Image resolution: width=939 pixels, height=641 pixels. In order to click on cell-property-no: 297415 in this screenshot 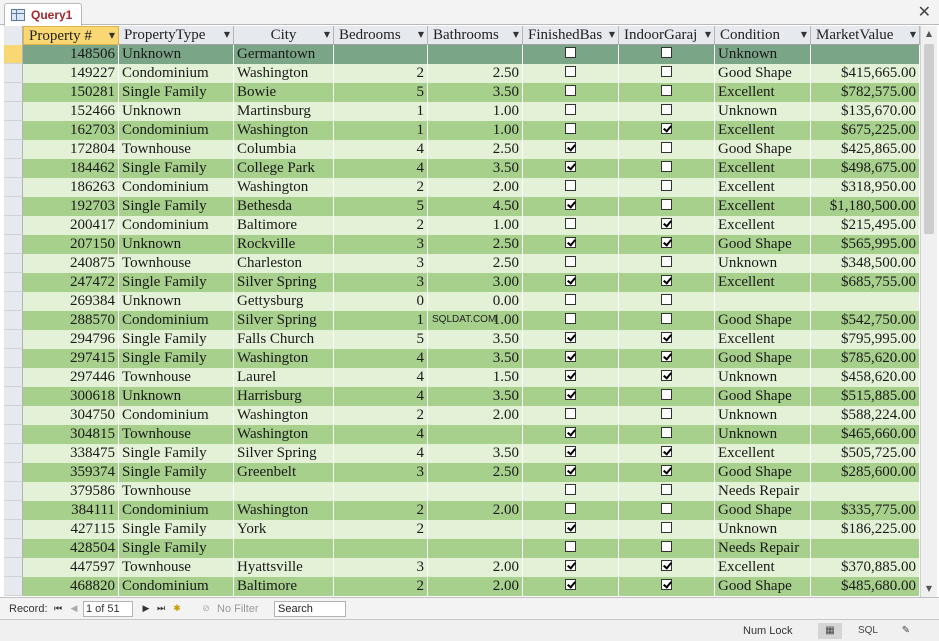, I will do `click(71, 358)`.